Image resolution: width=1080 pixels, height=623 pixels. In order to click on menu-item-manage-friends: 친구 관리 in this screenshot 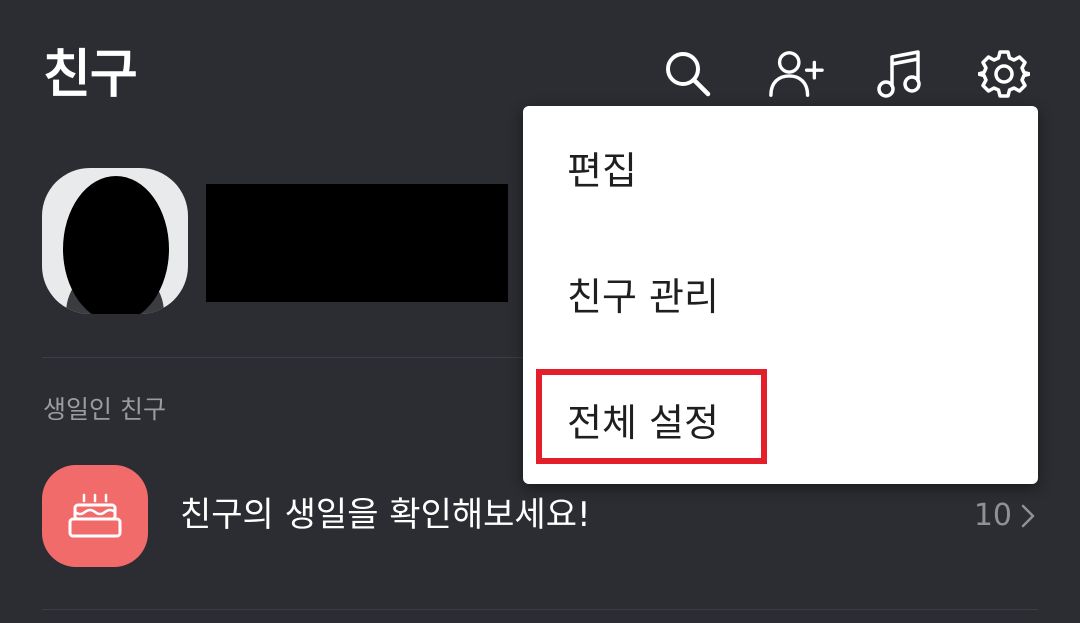, I will do `click(780, 295)`.